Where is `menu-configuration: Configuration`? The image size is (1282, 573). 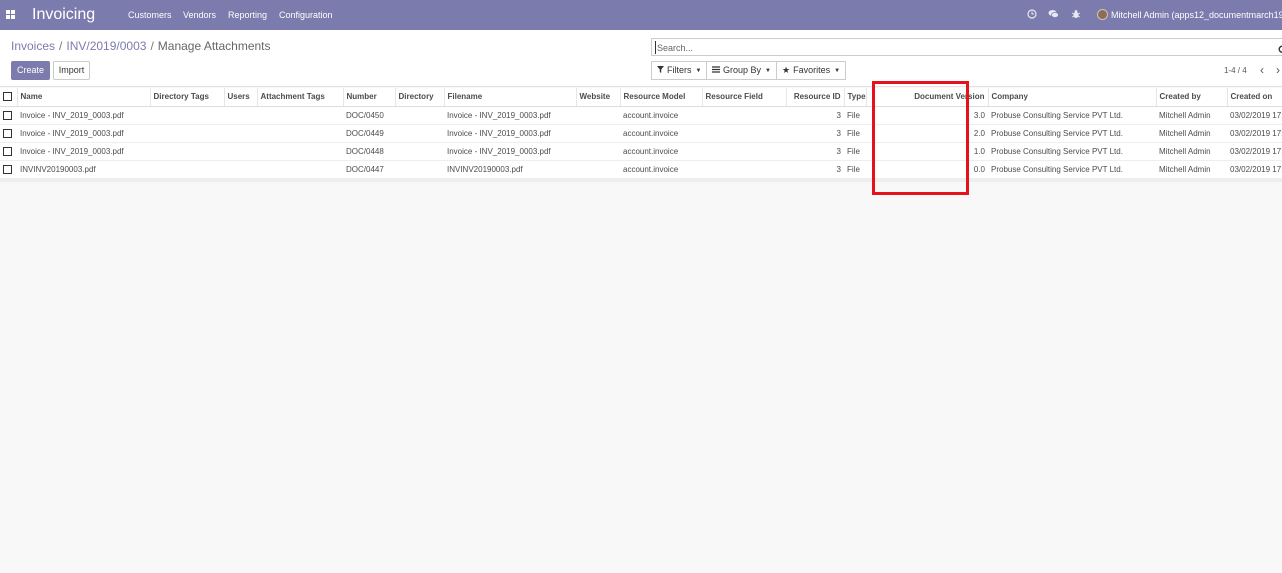
menu-configuration: Configuration is located at coordinates (306, 15).